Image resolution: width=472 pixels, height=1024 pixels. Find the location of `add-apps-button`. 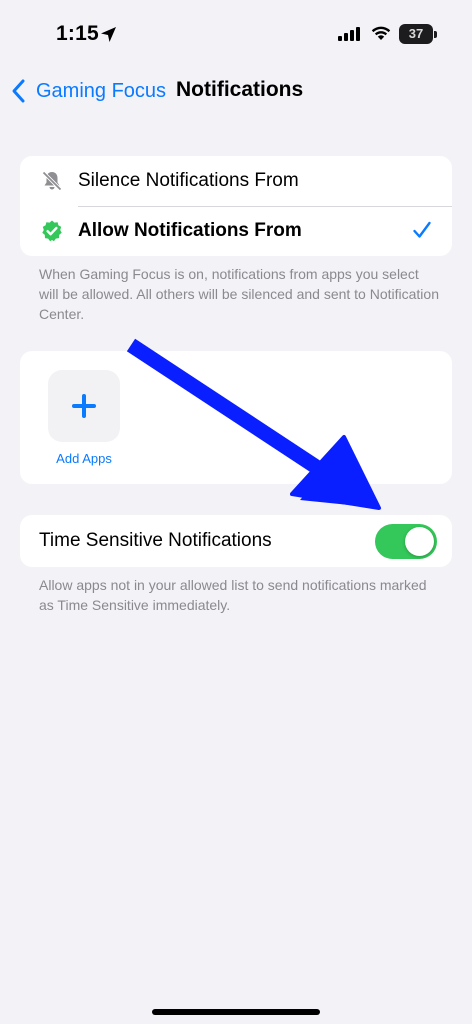

add-apps-button is located at coordinates (84, 406).